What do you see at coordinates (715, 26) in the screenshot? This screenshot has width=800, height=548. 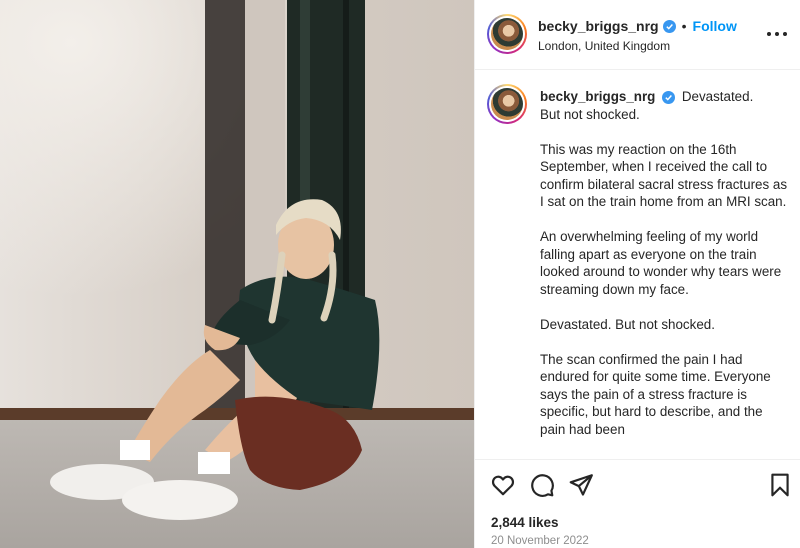 I see `follow-button: Follow` at bounding box center [715, 26].